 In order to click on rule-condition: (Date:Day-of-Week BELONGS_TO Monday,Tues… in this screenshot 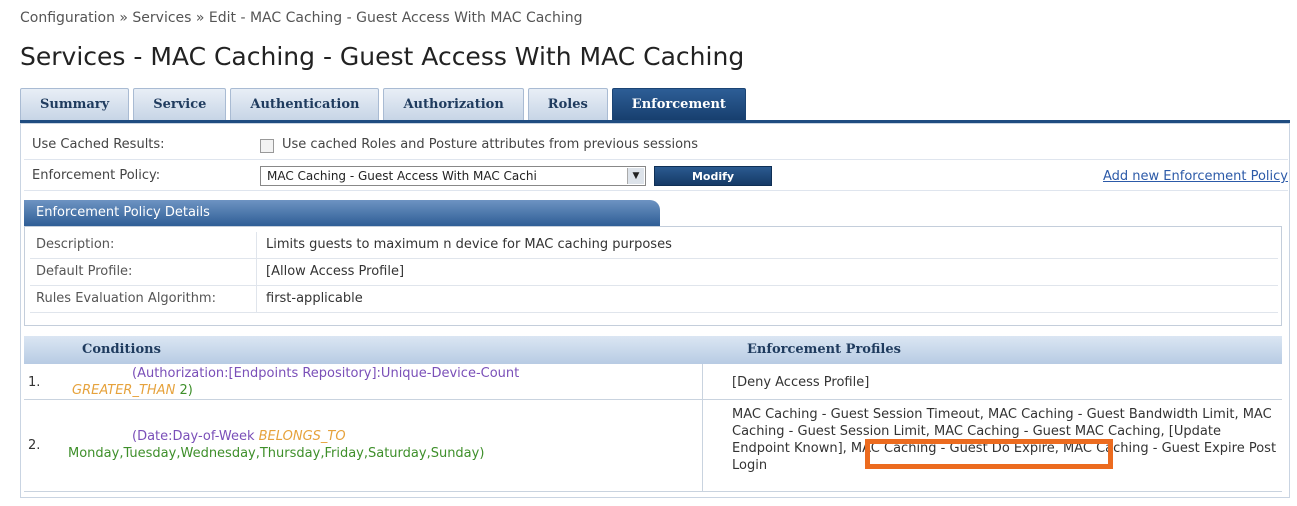, I will do `click(368, 445)`.